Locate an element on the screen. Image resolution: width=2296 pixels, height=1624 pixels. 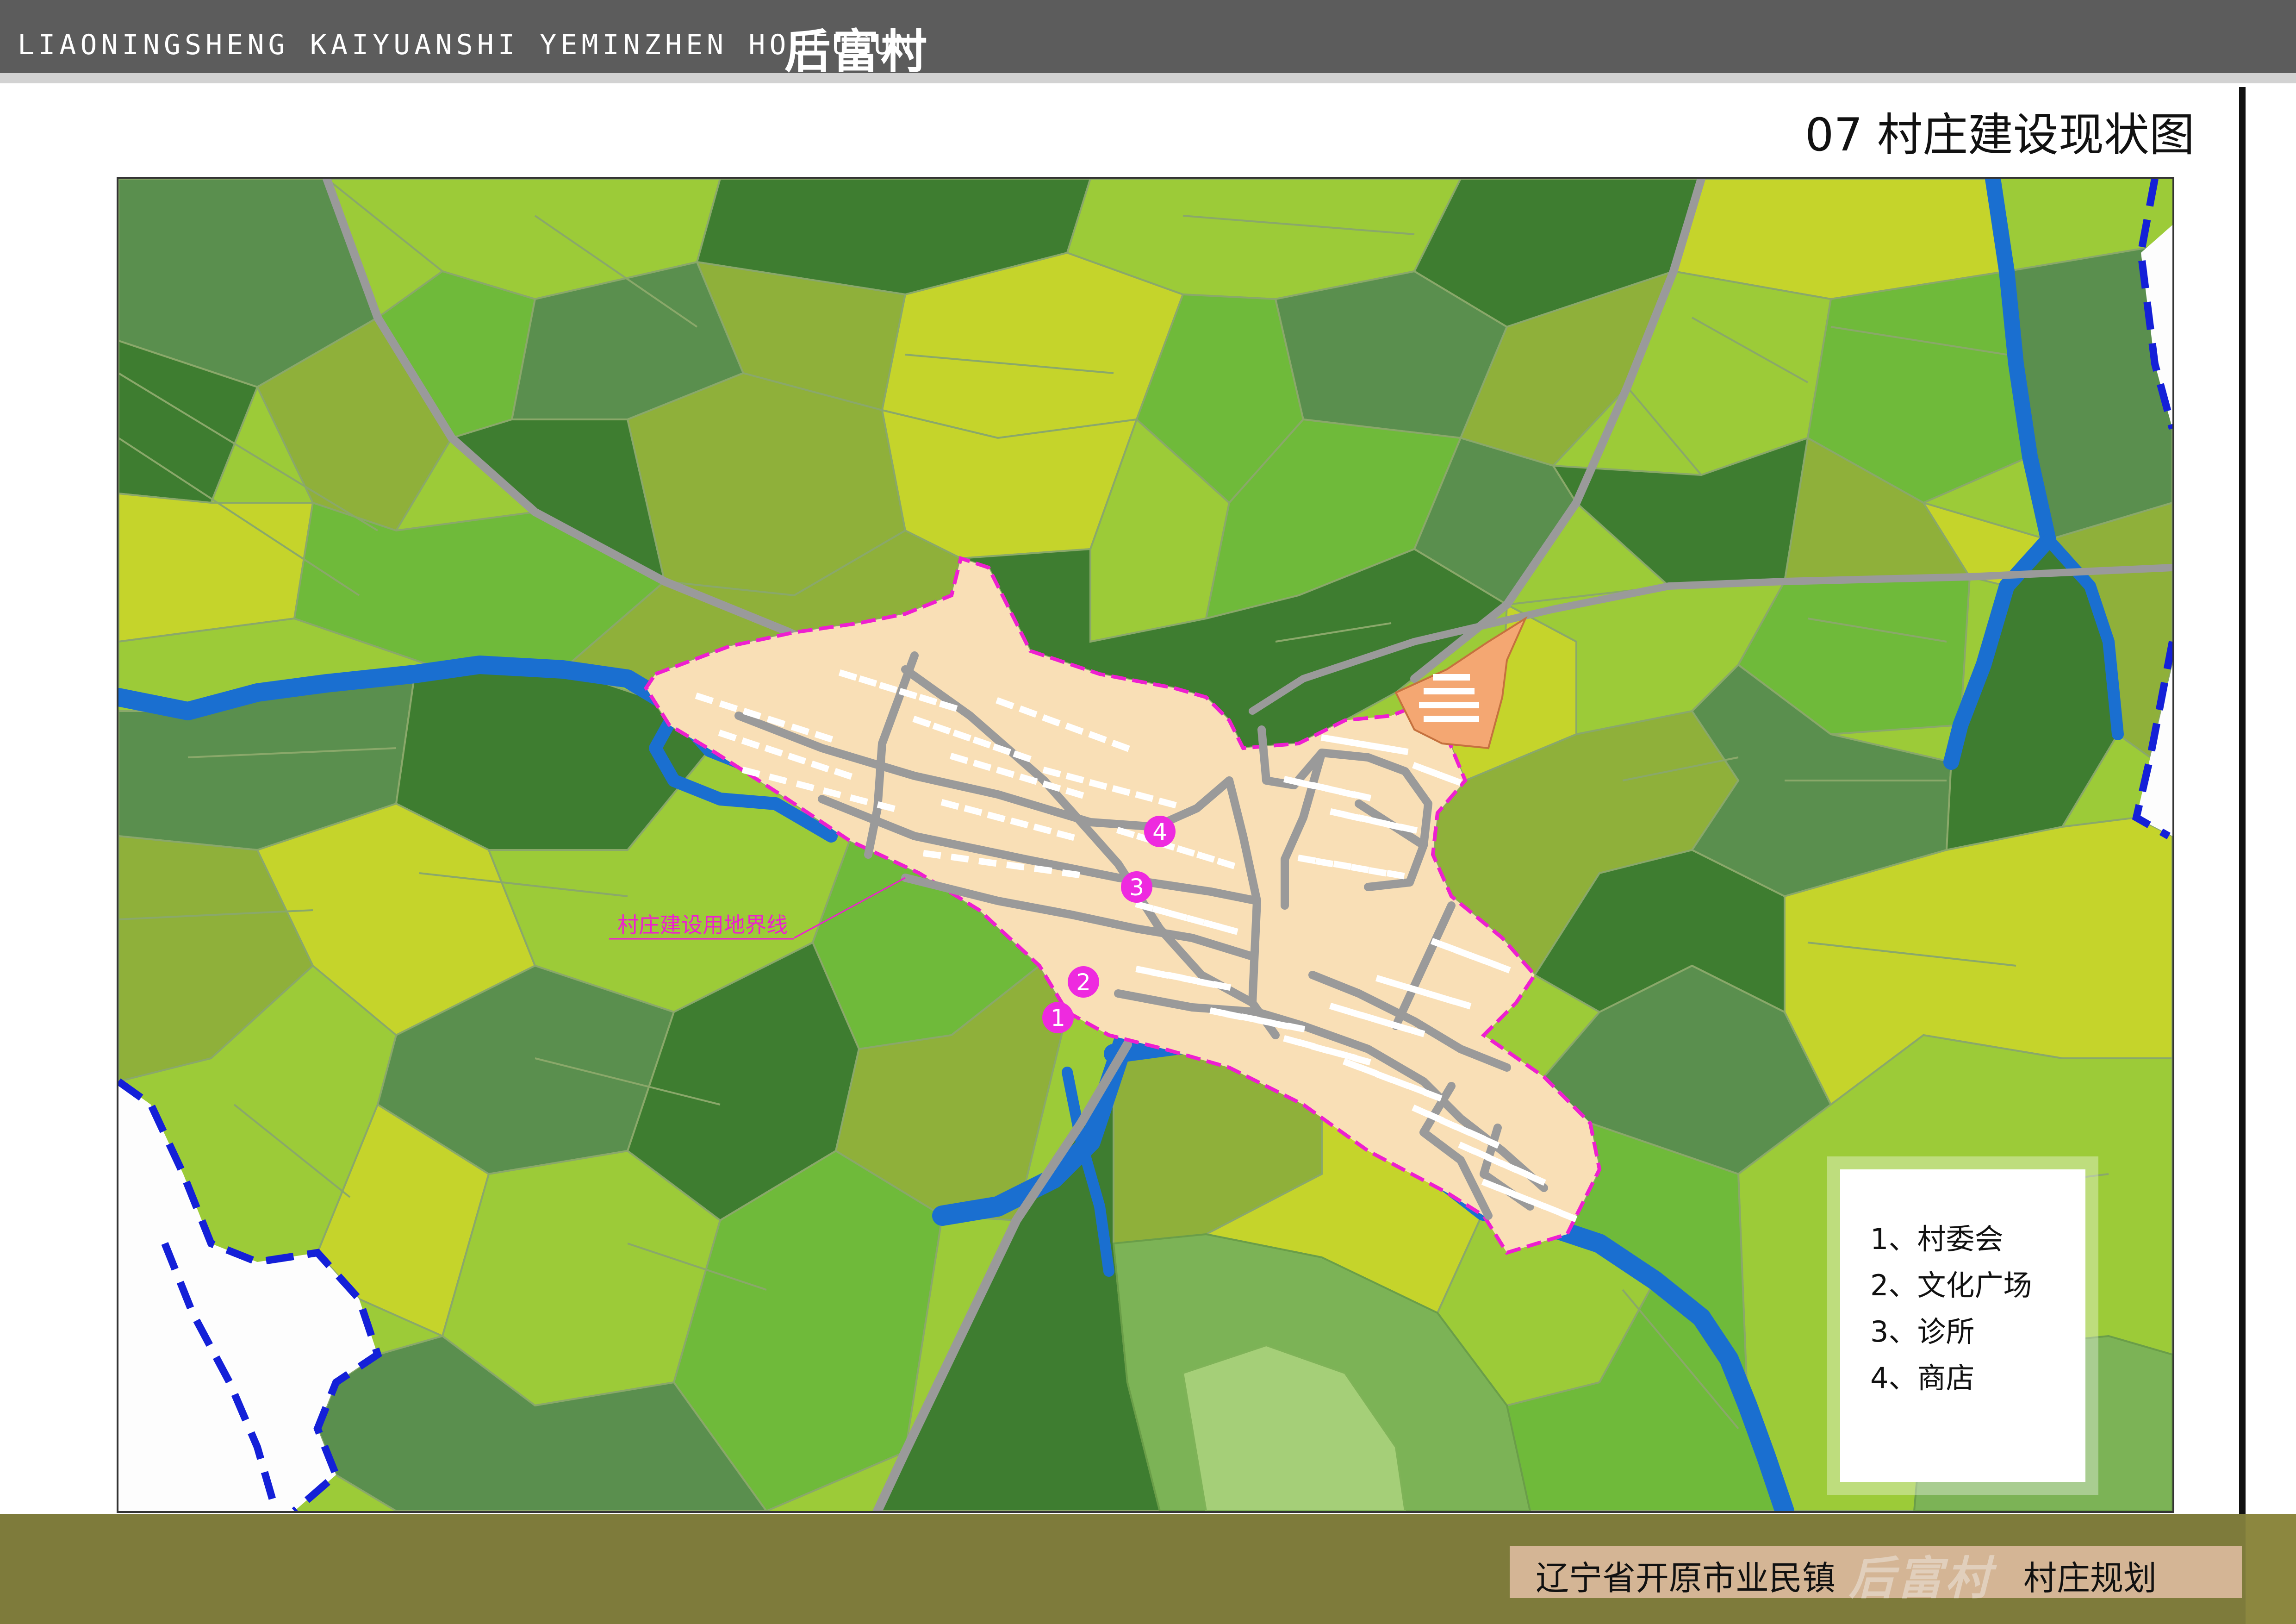
marker-4: 4 is located at coordinates (1160, 831).